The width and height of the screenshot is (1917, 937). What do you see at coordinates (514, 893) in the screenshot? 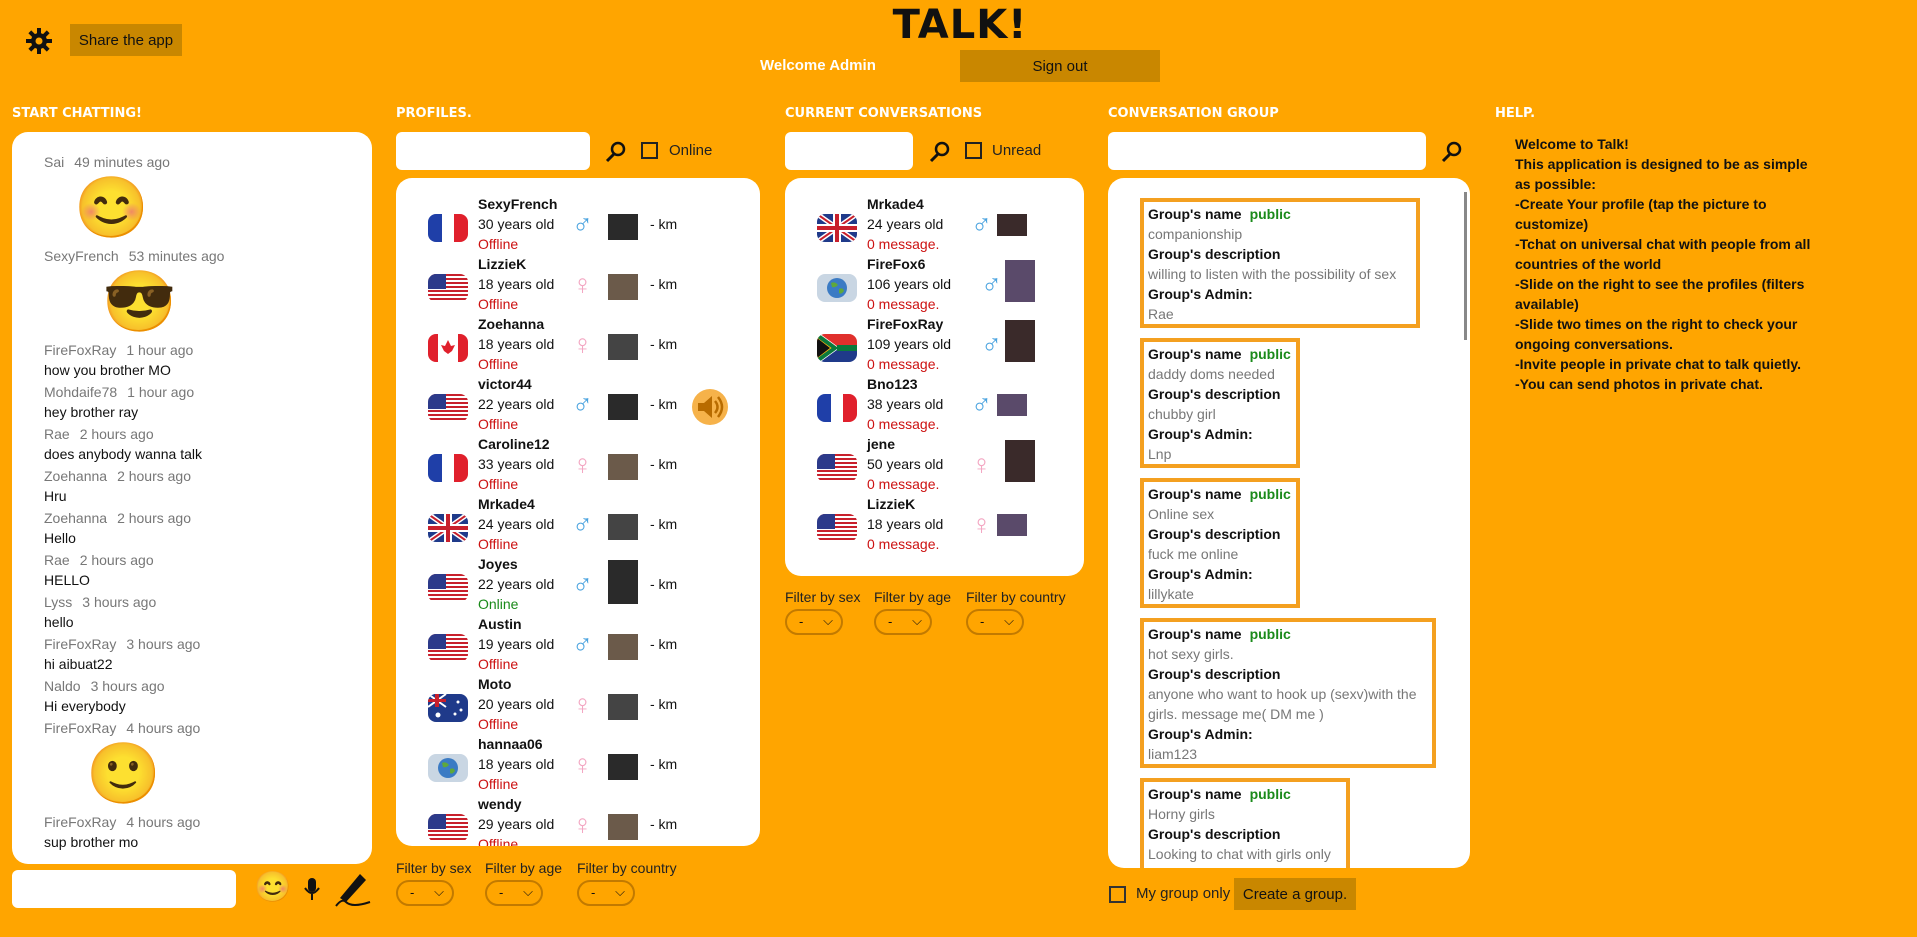
I see `profiles-filter-age-select: - ⌵` at bounding box center [514, 893].